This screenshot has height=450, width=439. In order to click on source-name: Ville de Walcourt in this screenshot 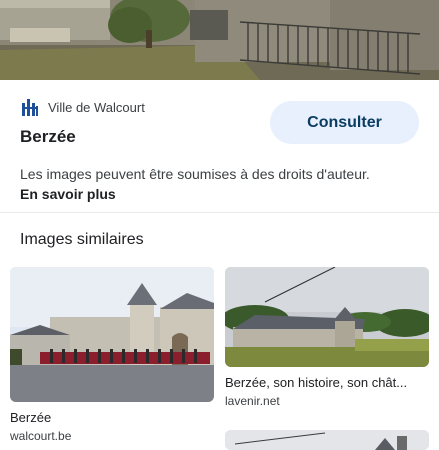, I will do `click(96, 107)`.